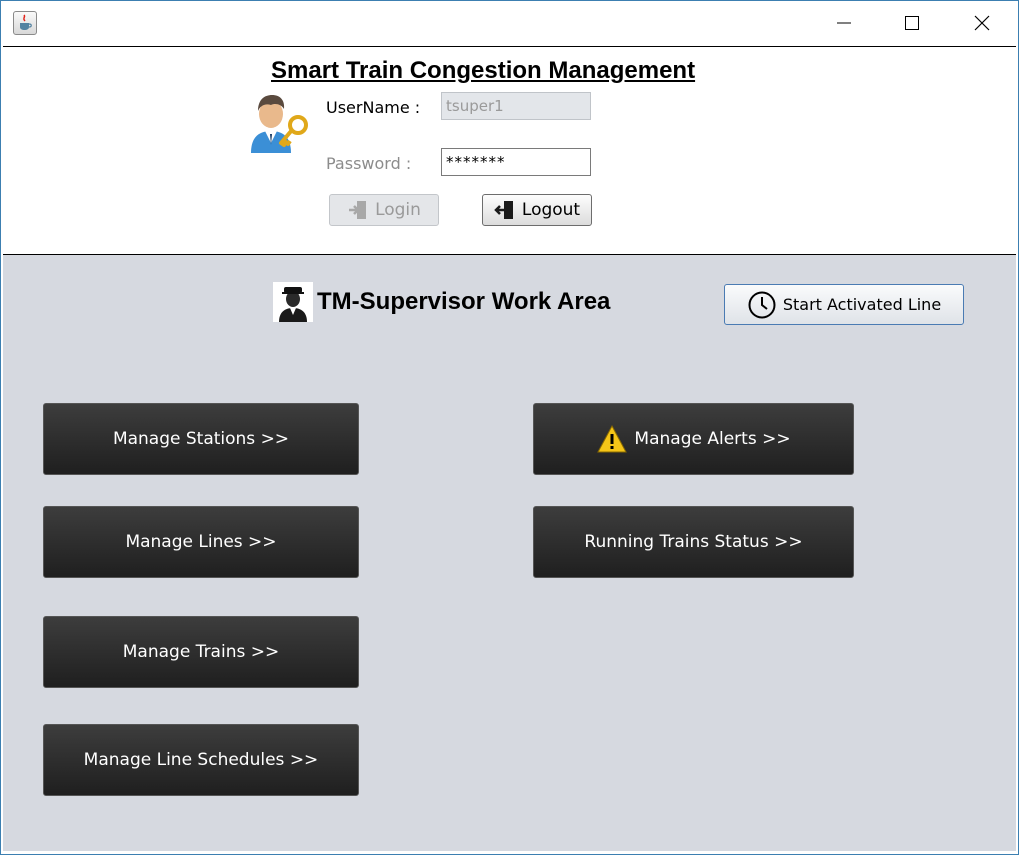 The width and height of the screenshot is (1019, 855). I want to click on manage-trains-label: Manage Trains >>, so click(201, 652).